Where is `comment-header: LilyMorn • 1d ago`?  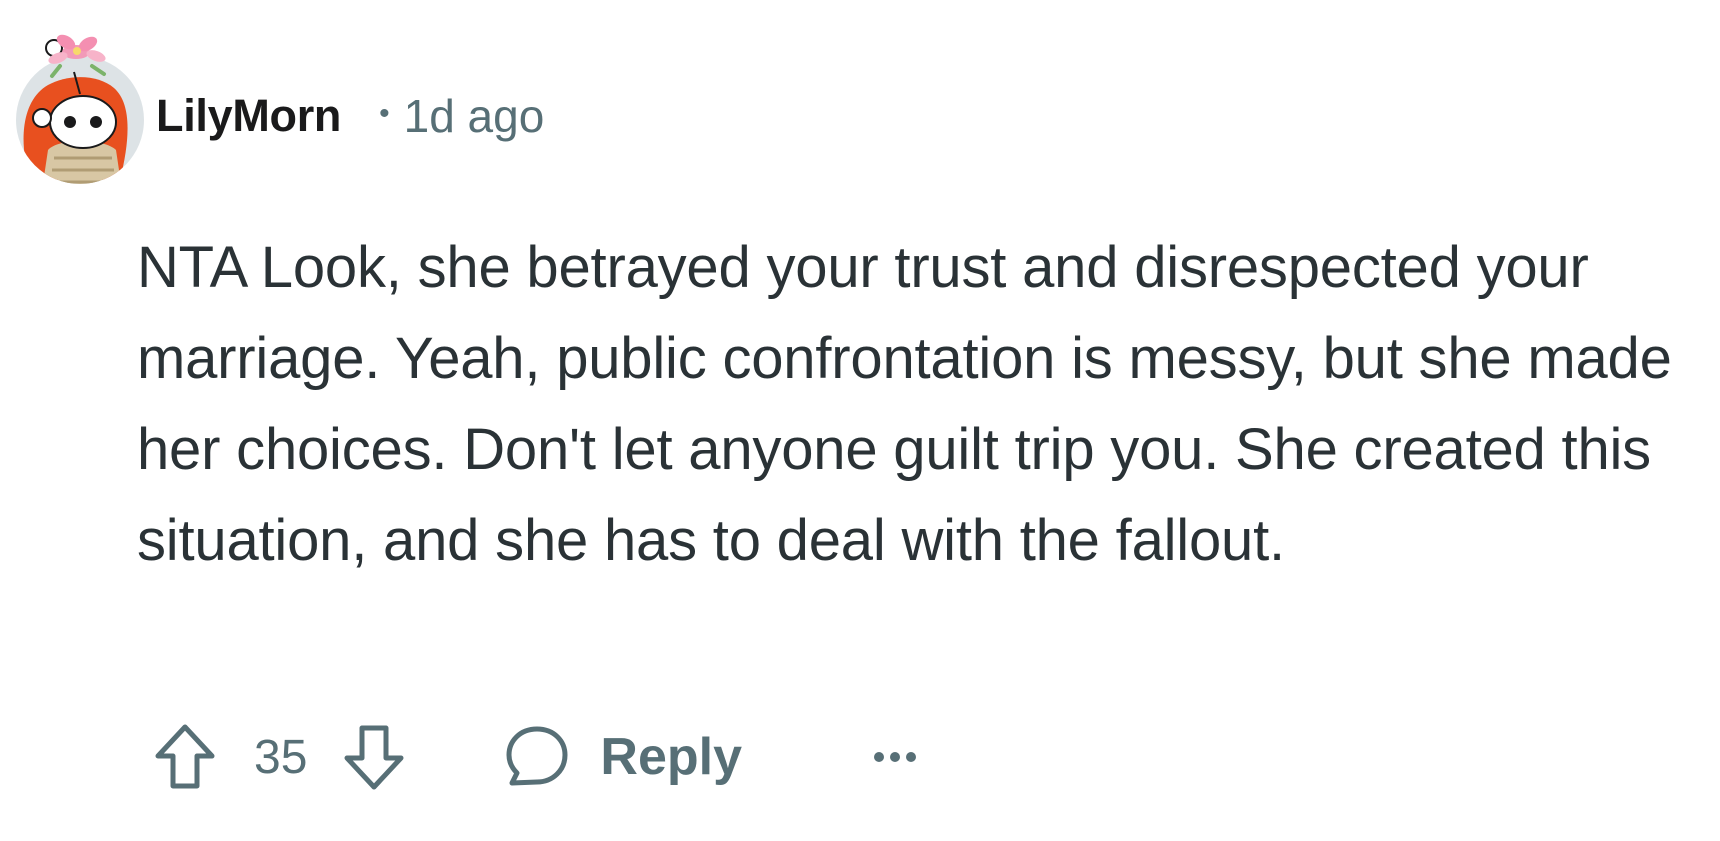
comment-header: LilyMorn • 1d ago is located at coordinates (350, 116).